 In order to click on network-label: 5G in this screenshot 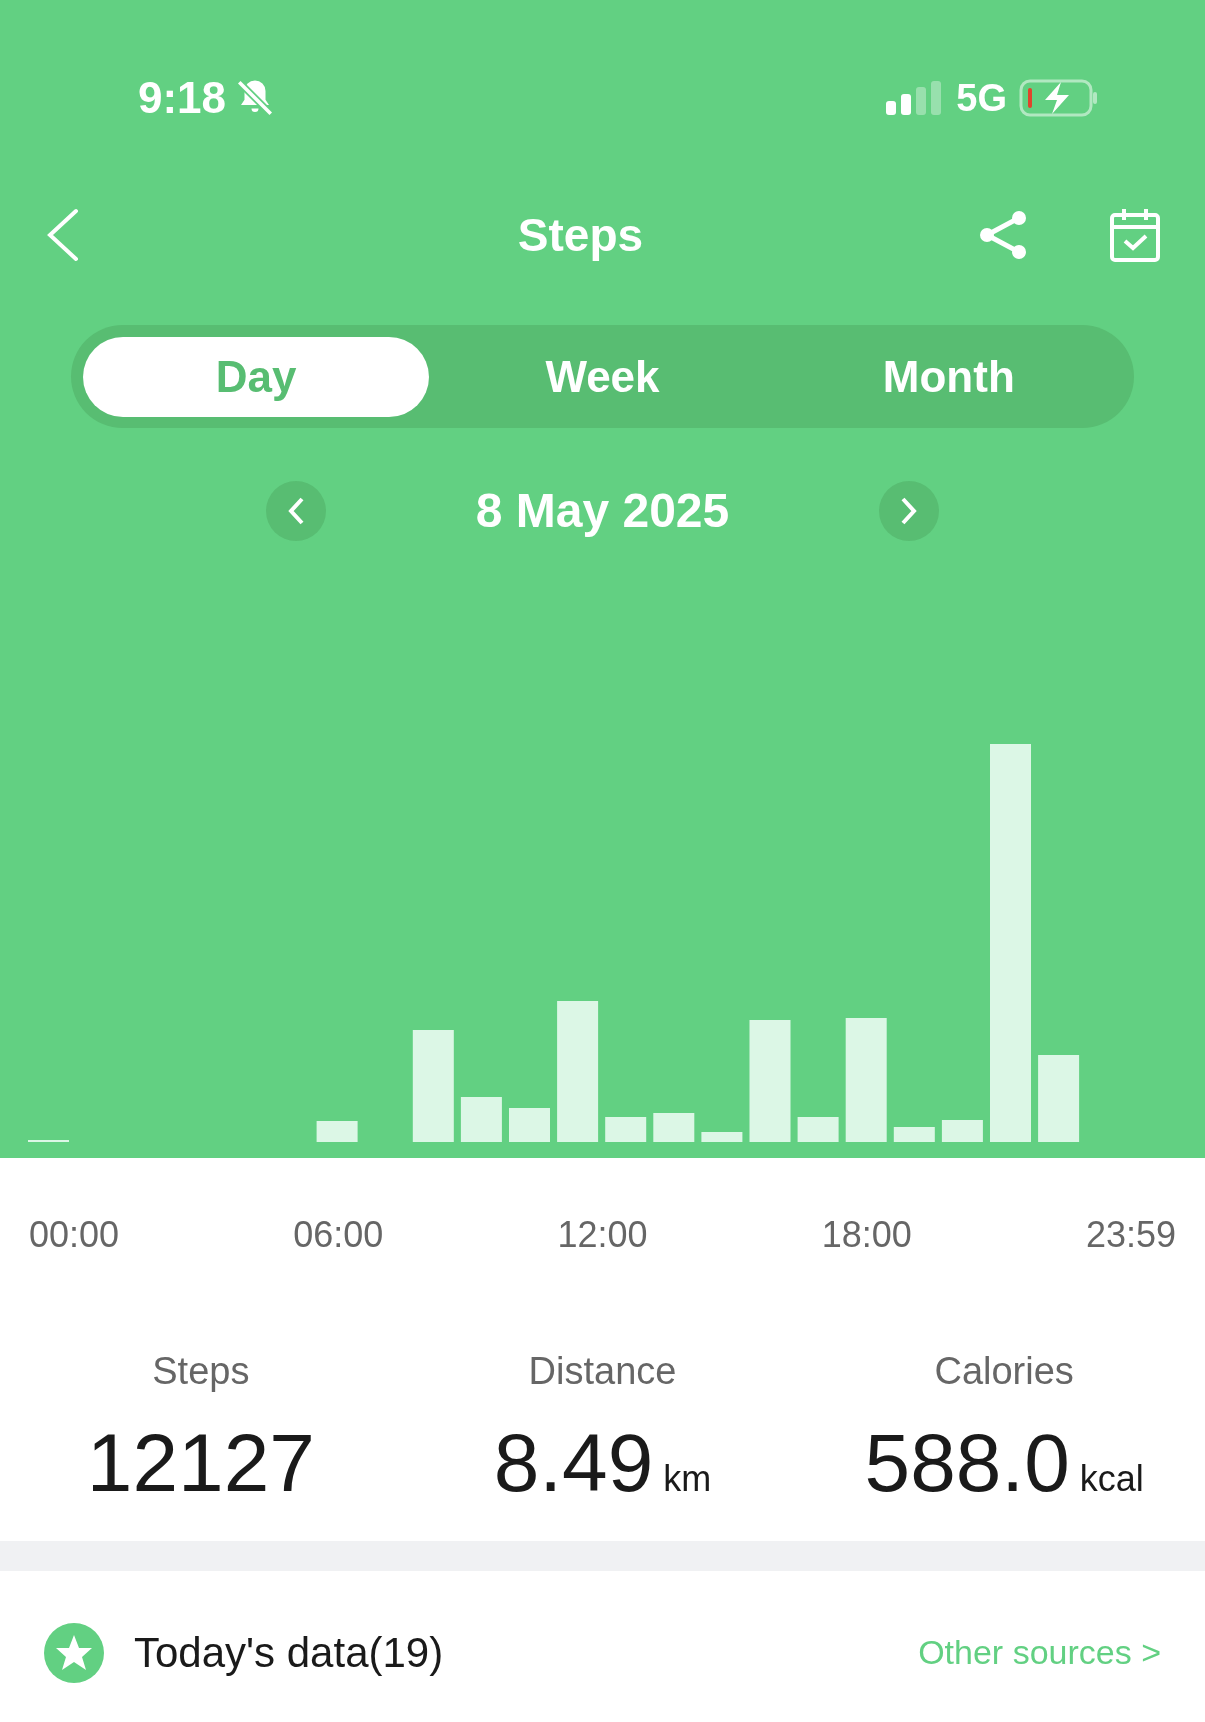, I will do `click(981, 98)`.